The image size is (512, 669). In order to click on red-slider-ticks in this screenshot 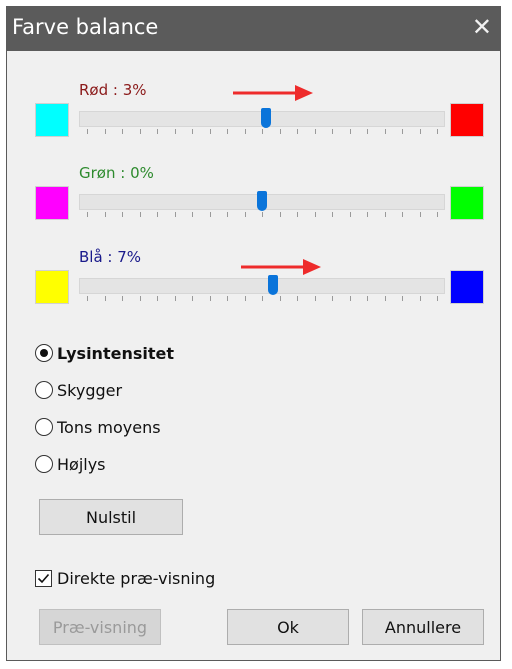, I will do `click(262, 132)`.